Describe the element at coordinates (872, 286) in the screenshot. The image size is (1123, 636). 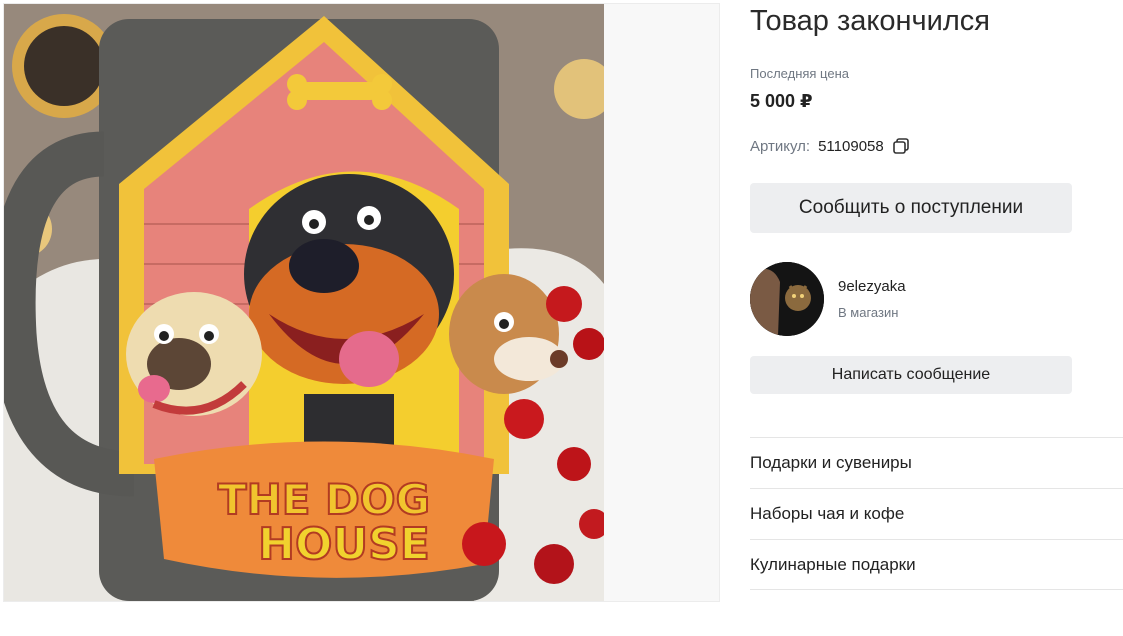
I see `seller-name: 9elezyaka` at that location.